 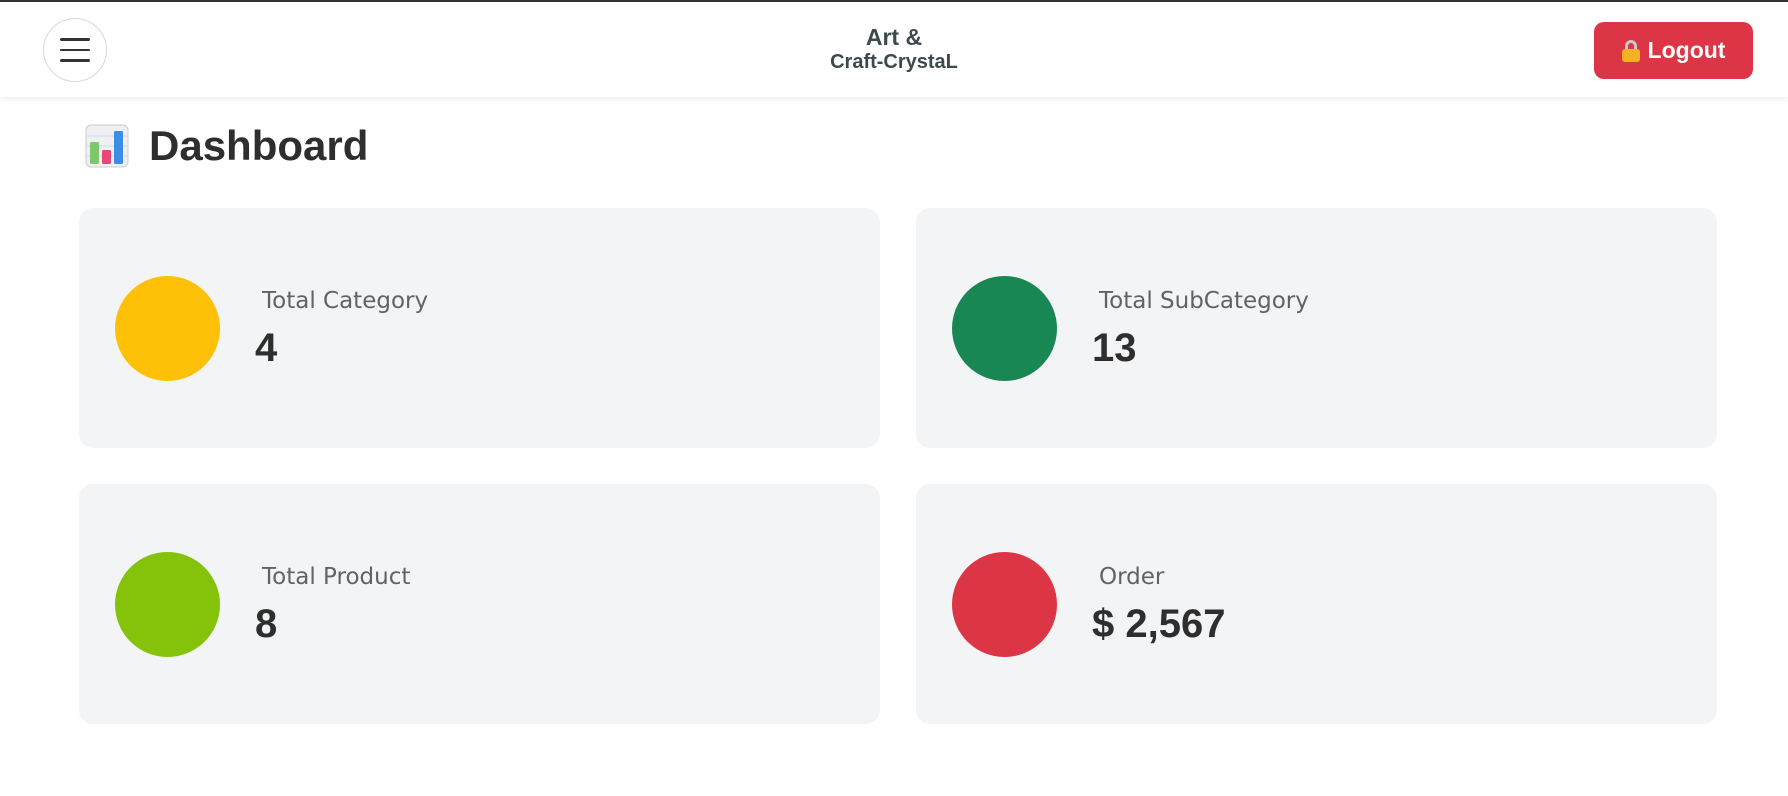 I want to click on stat-value: 4, so click(x=266, y=348).